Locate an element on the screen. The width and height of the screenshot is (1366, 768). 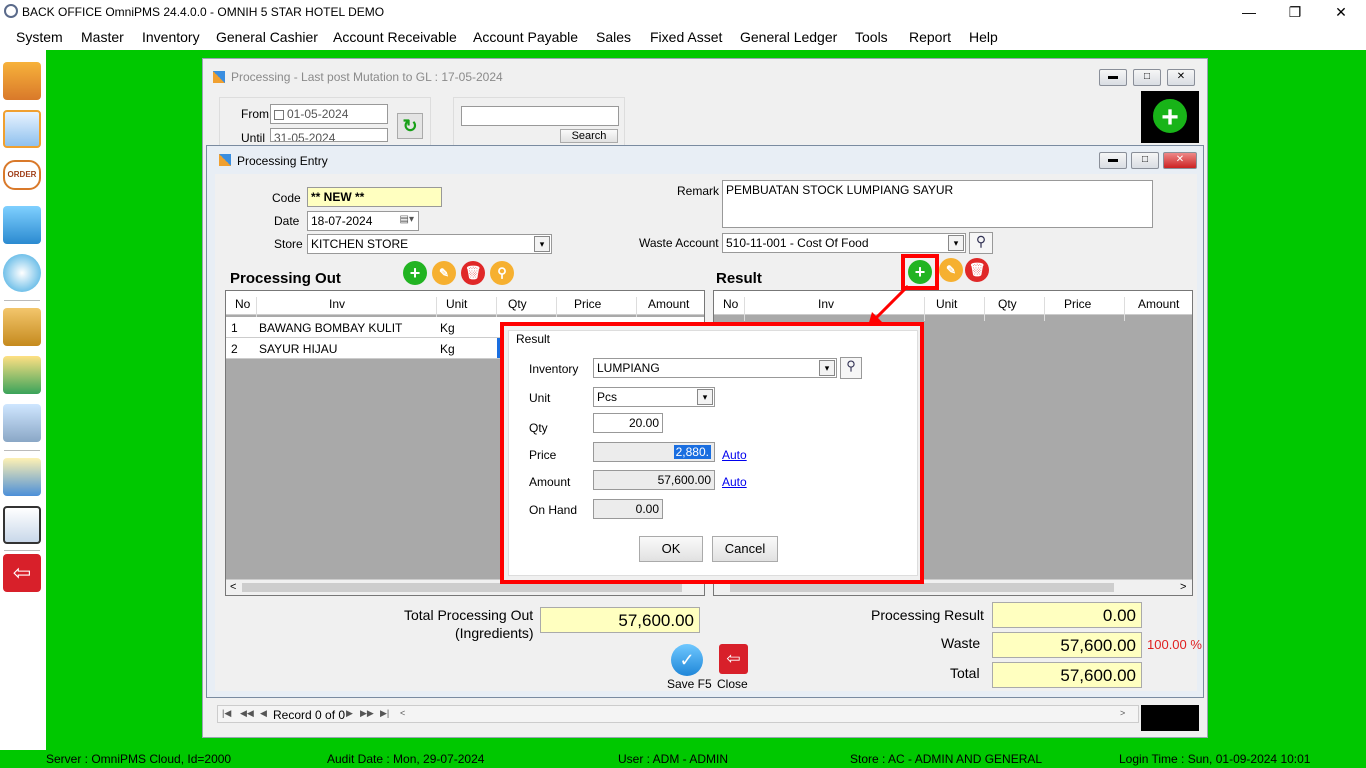
menu-report: Report is located at coordinates (930, 37).